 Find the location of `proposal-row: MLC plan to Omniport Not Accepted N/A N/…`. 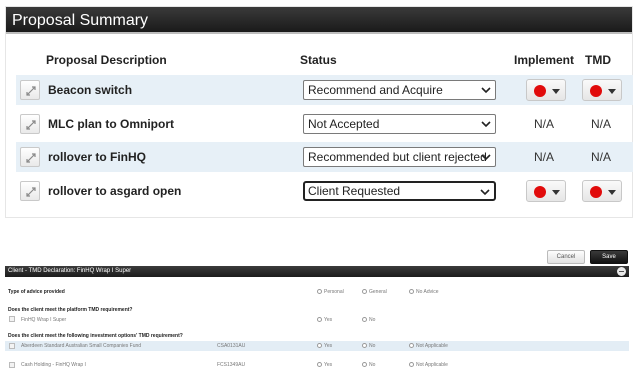

proposal-row: MLC plan to Omniport Not Accepted N/A N/… is located at coordinates (324, 124).